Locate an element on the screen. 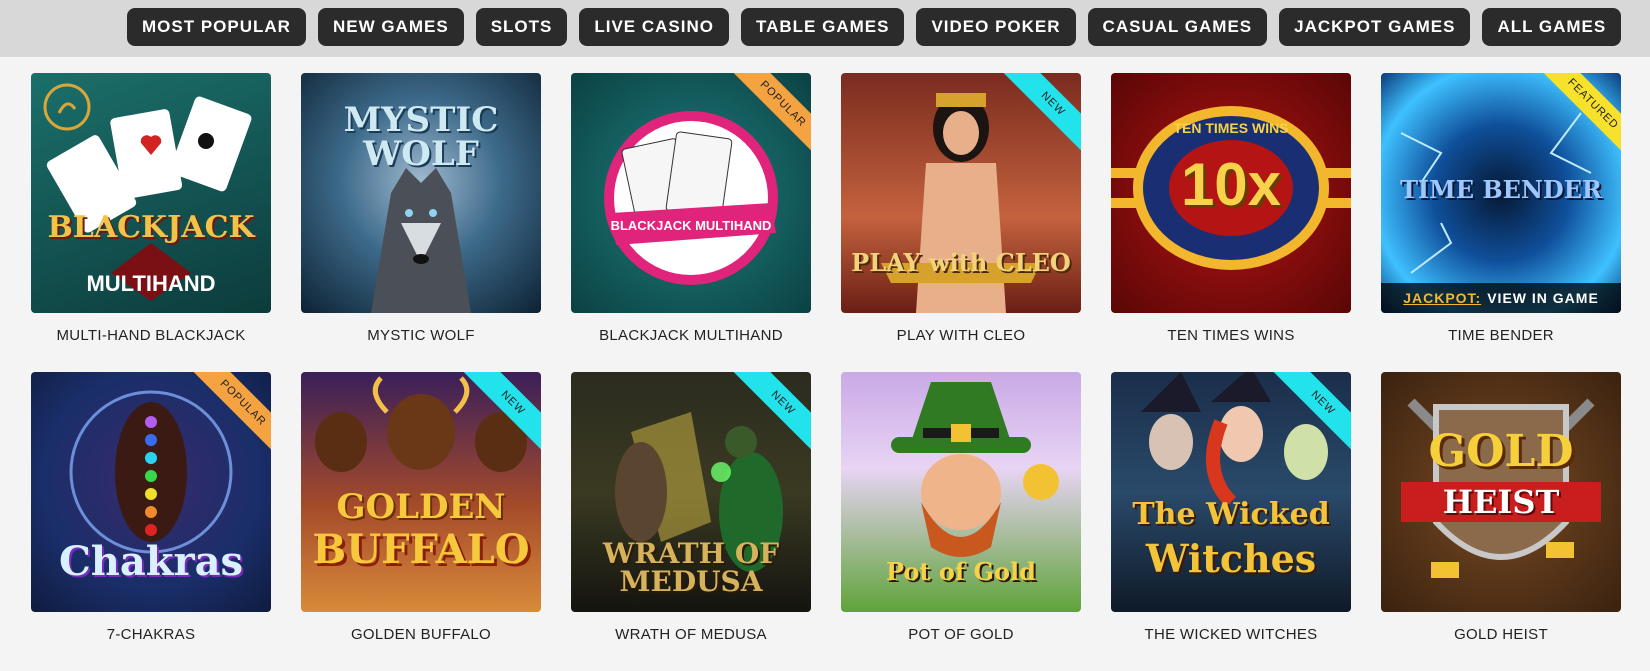 Image resolution: width=1650 pixels, height=671 pixels. game-art-title: GOLD is located at coordinates (1501, 451).